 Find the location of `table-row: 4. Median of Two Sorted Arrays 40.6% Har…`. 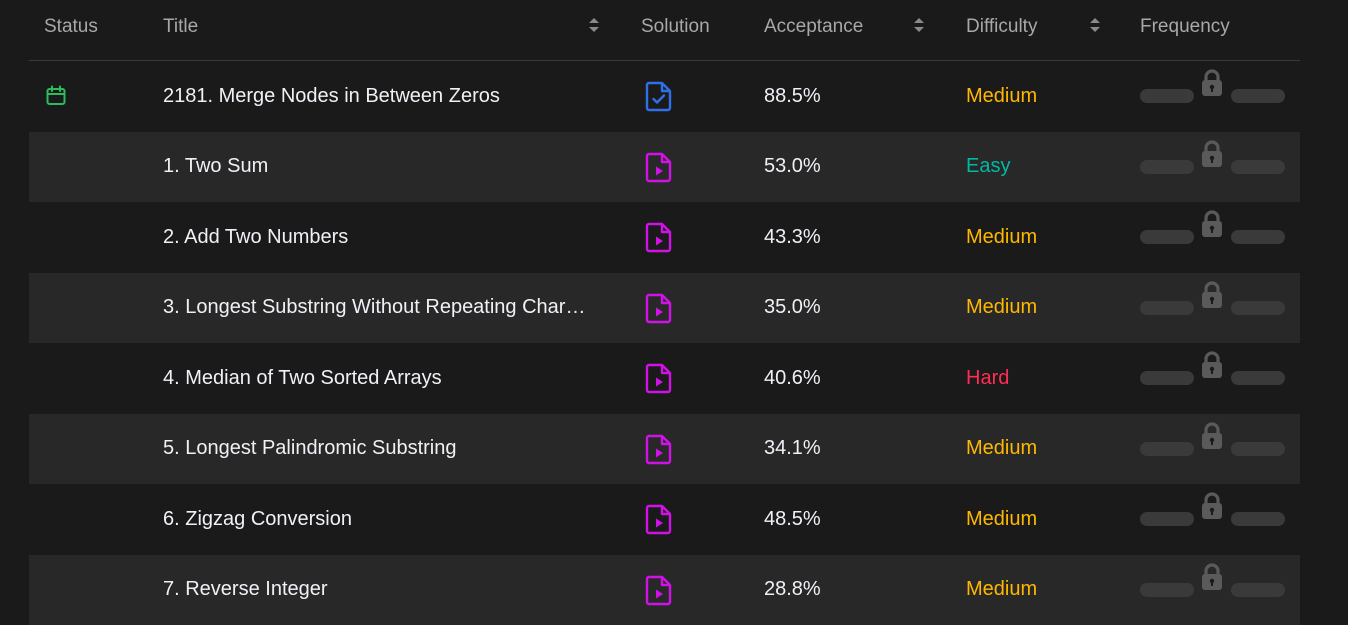

table-row: 4. Median of Two Sorted Arrays 40.6% Har… is located at coordinates (664, 378).